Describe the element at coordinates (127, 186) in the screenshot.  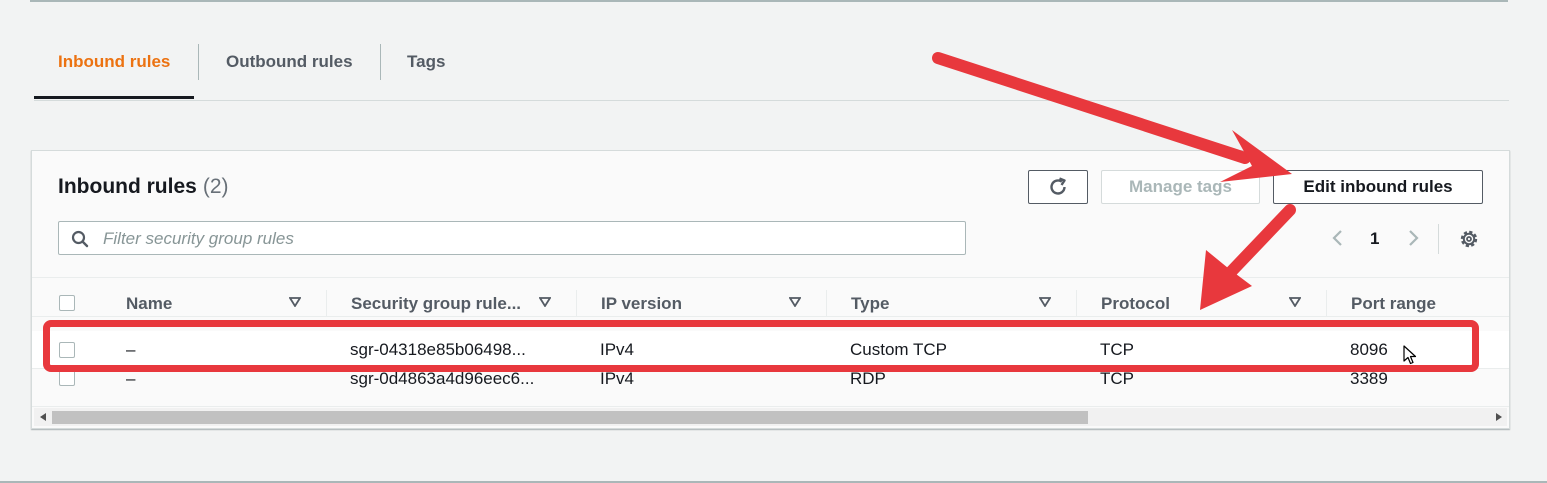
I see `panel-title-text: Inbound rules` at that location.